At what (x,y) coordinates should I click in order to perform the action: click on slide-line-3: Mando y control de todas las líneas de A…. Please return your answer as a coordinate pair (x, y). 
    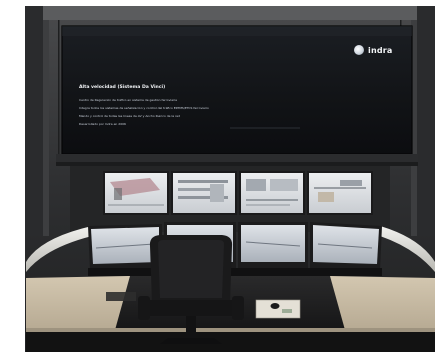
    Looking at the image, I should click on (130, 116).